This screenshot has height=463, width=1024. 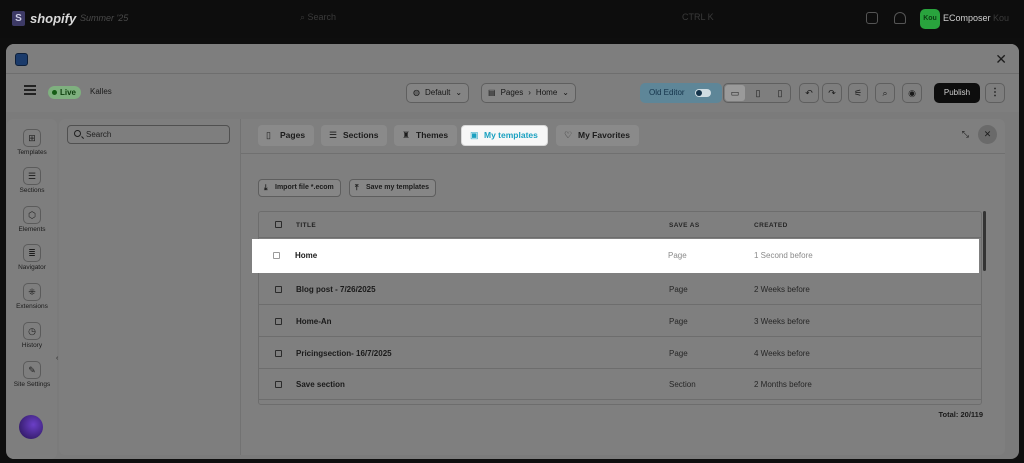 I want to click on minimize-icon: ⤡, so click(x=965, y=134).